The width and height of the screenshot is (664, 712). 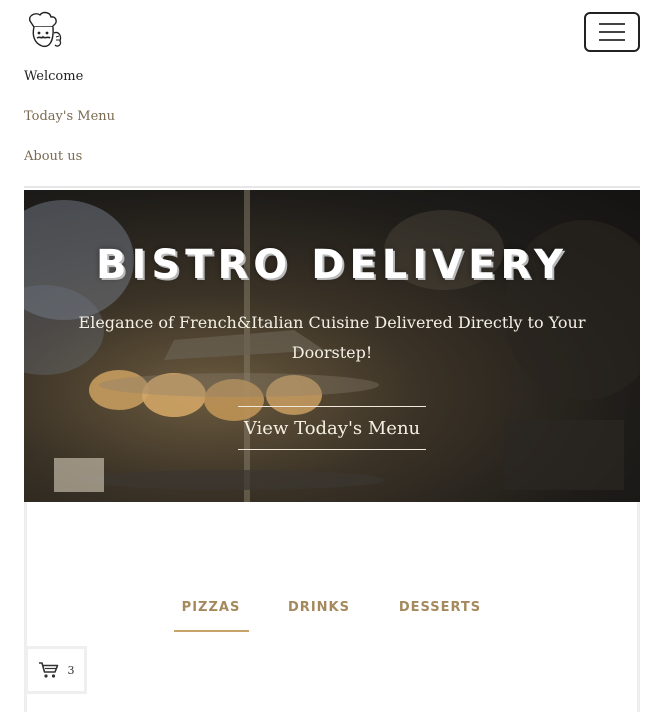 I want to click on nav-item-welcome: Welcome, so click(x=53, y=76).